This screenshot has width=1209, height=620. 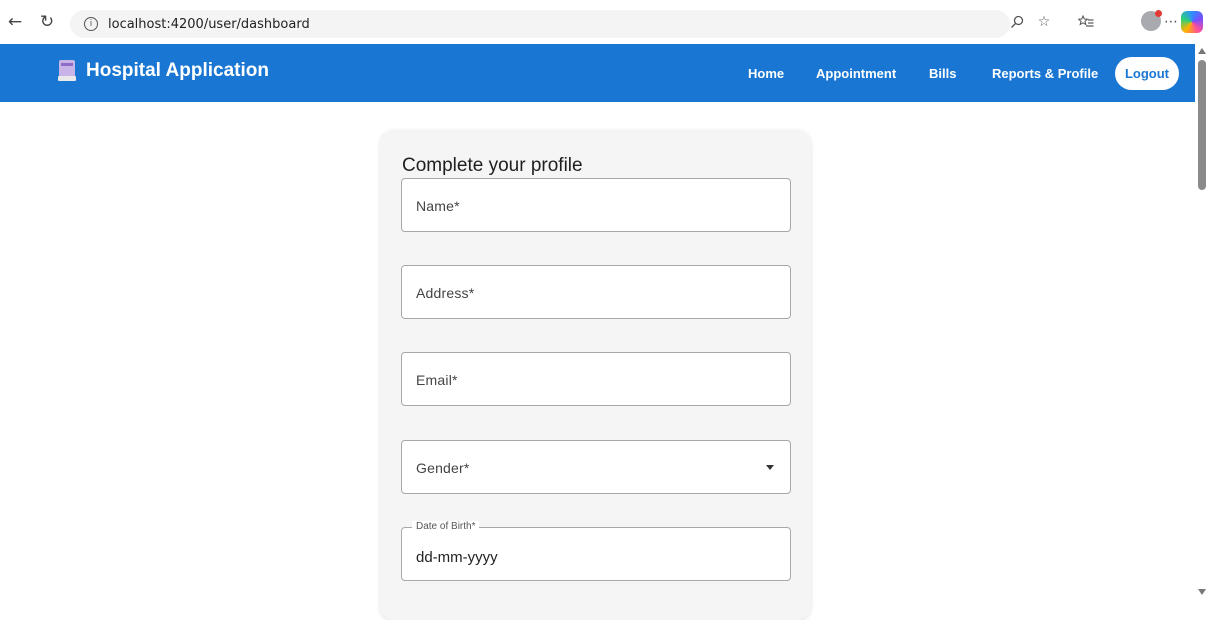 What do you see at coordinates (91, 24) in the screenshot?
I see `info-icon: i` at bounding box center [91, 24].